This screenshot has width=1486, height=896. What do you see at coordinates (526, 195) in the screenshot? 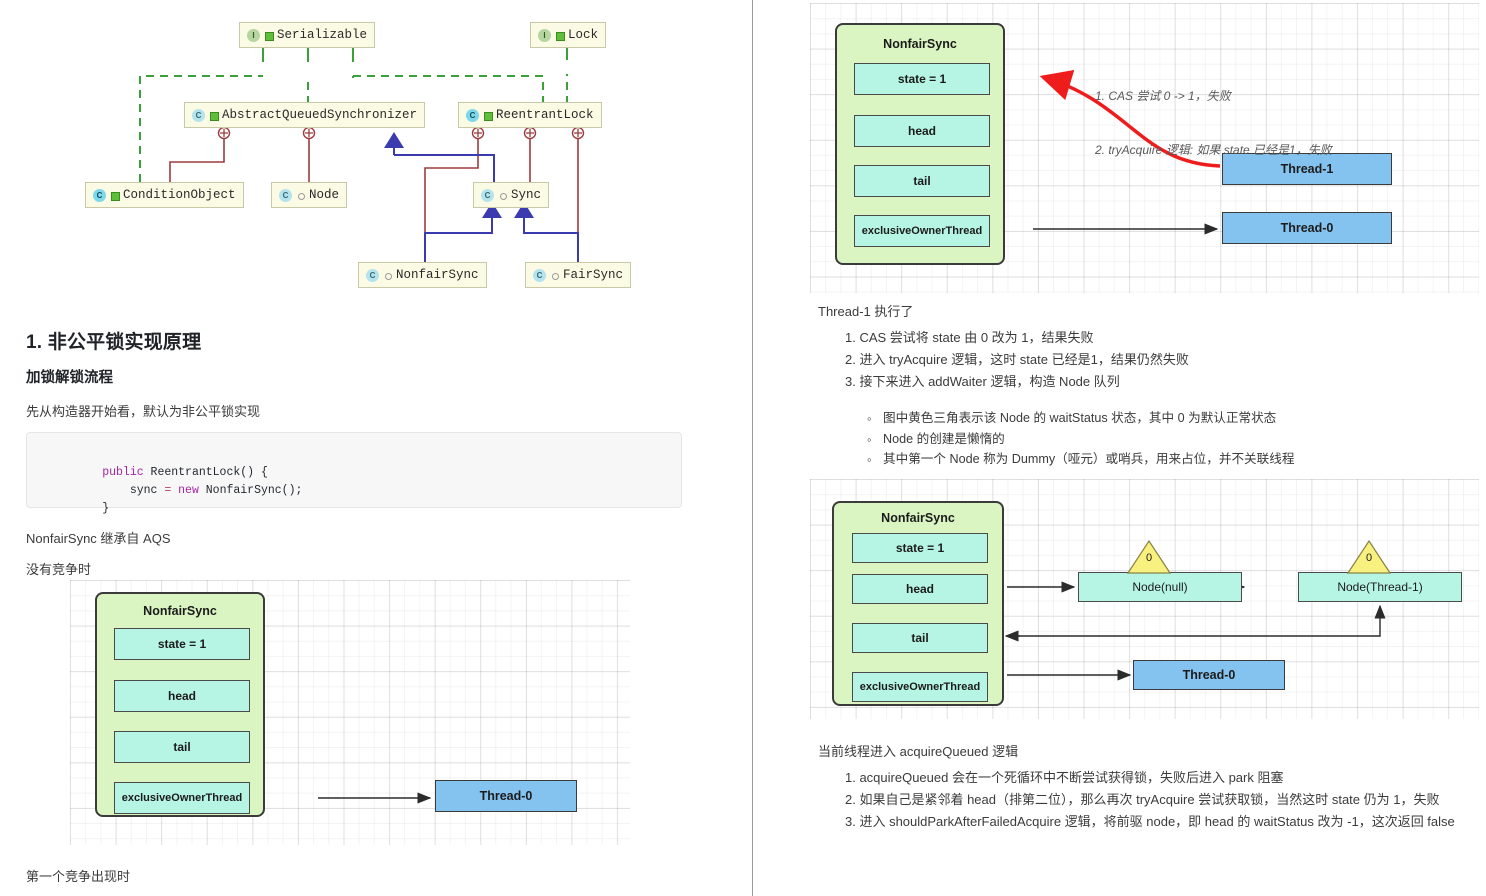
I see `uml-node-label: Sync` at bounding box center [526, 195].